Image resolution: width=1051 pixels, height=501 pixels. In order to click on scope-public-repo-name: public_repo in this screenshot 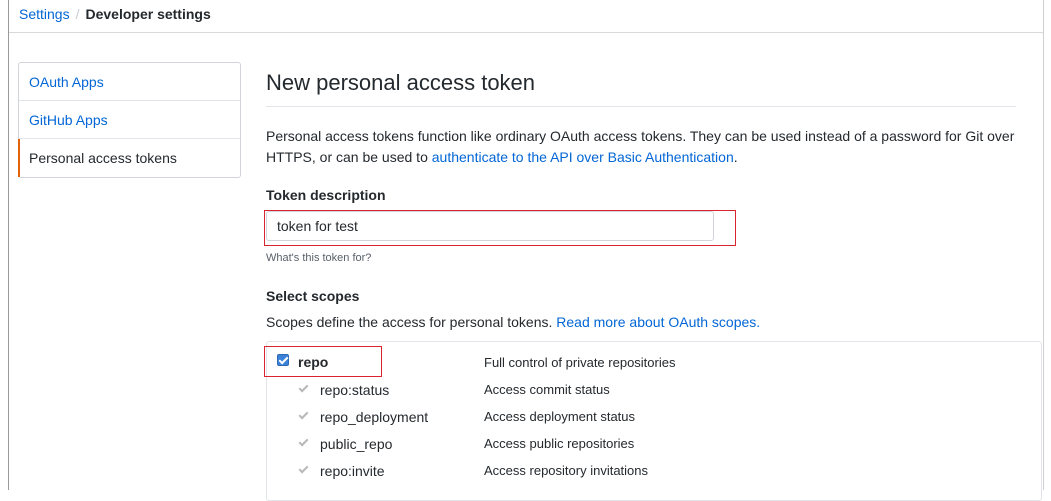, I will do `click(356, 444)`.